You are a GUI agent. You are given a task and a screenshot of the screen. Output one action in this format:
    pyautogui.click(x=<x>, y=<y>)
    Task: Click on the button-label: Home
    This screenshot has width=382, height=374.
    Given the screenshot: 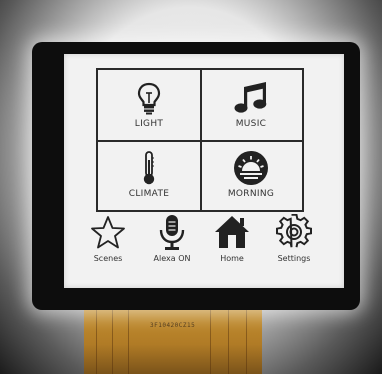 What is the action you would take?
    pyautogui.click(x=232, y=258)
    